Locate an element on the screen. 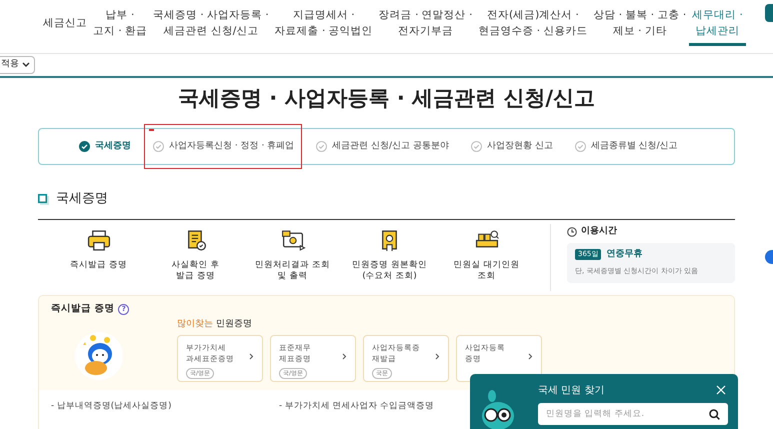 This screenshot has width=773, height=429. clock-icon is located at coordinates (572, 232).